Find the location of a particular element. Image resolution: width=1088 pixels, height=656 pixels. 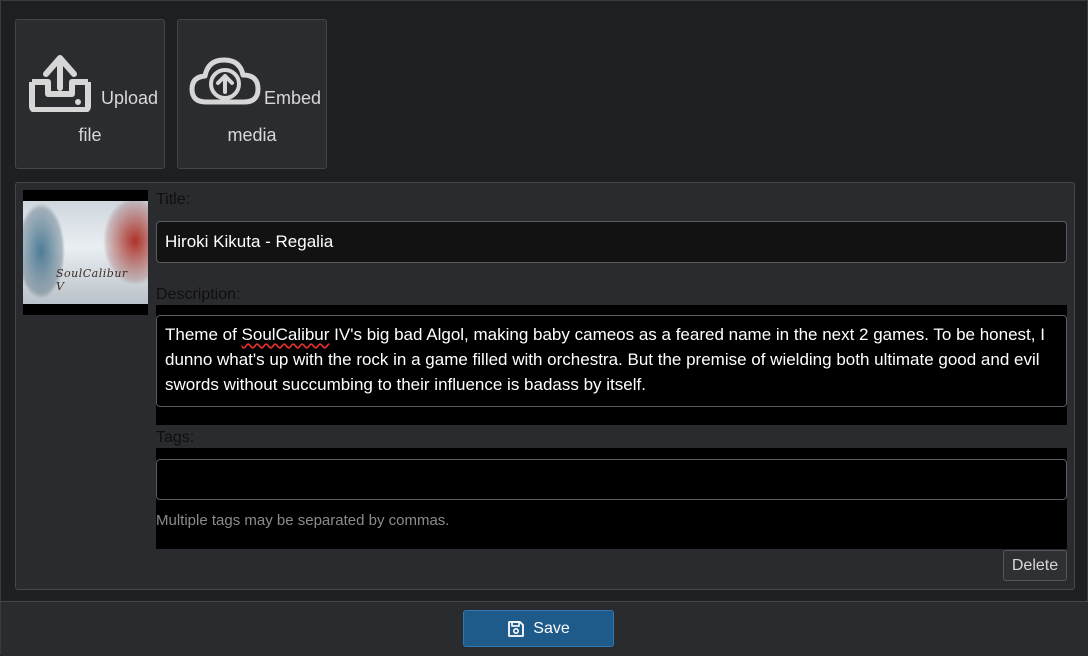

thumbnail-artwork: SoulCalibur V is located at coordinates (85, 252).